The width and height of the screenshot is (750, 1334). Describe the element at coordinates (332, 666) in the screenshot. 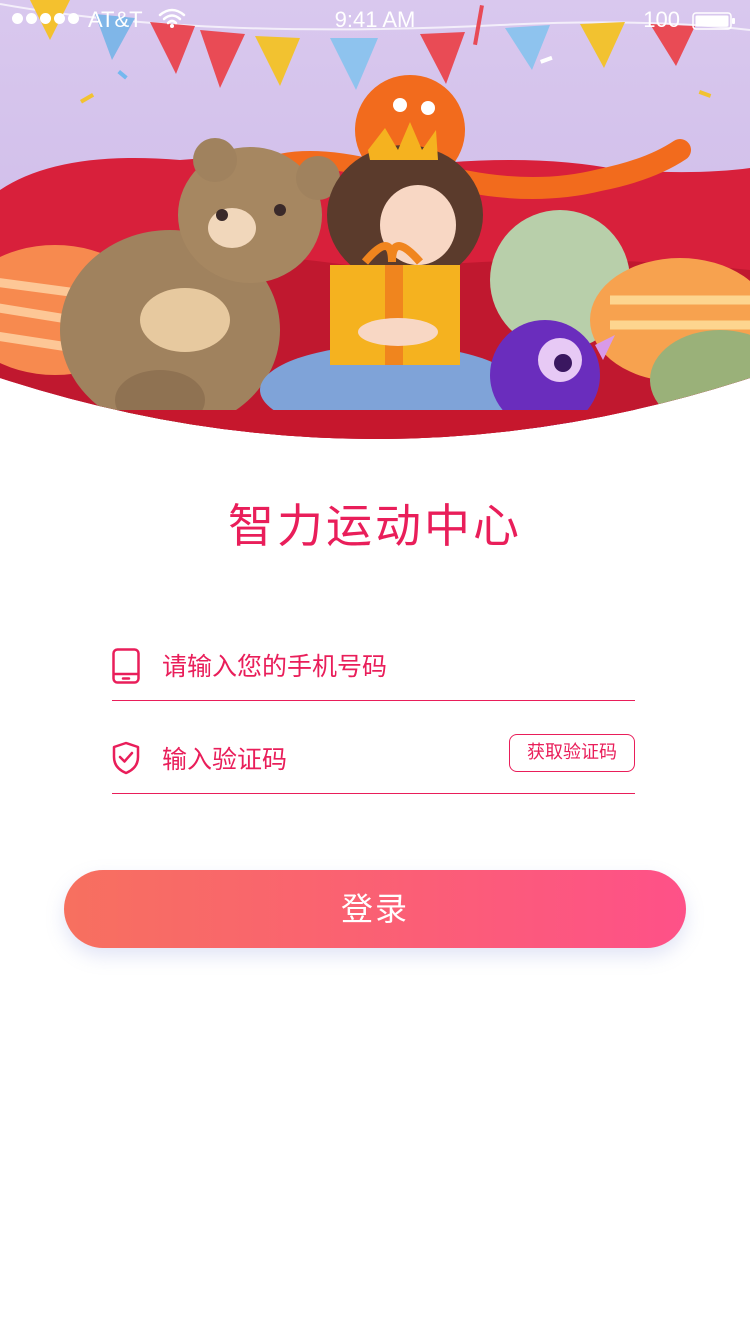

I see `phone-input` at that location.